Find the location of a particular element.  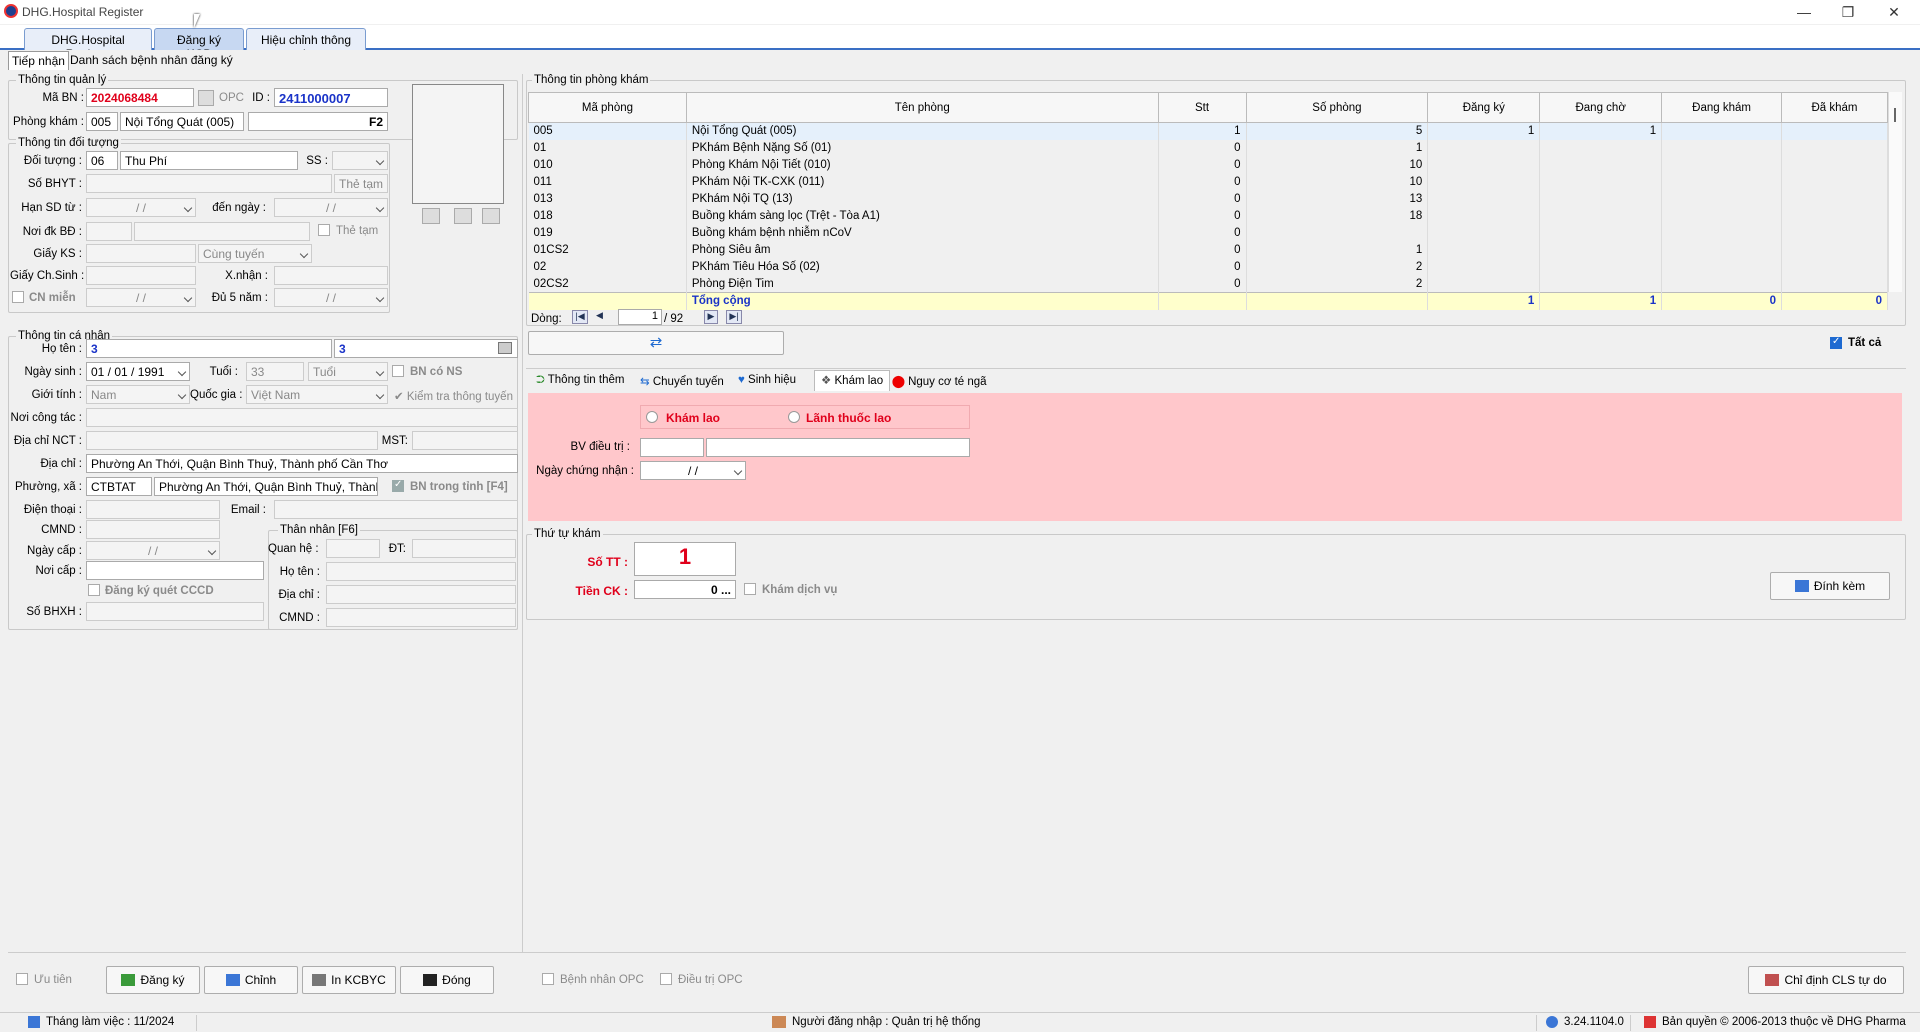

phuong-xa-code: CTBTAT is located at coordinates (119, 486).